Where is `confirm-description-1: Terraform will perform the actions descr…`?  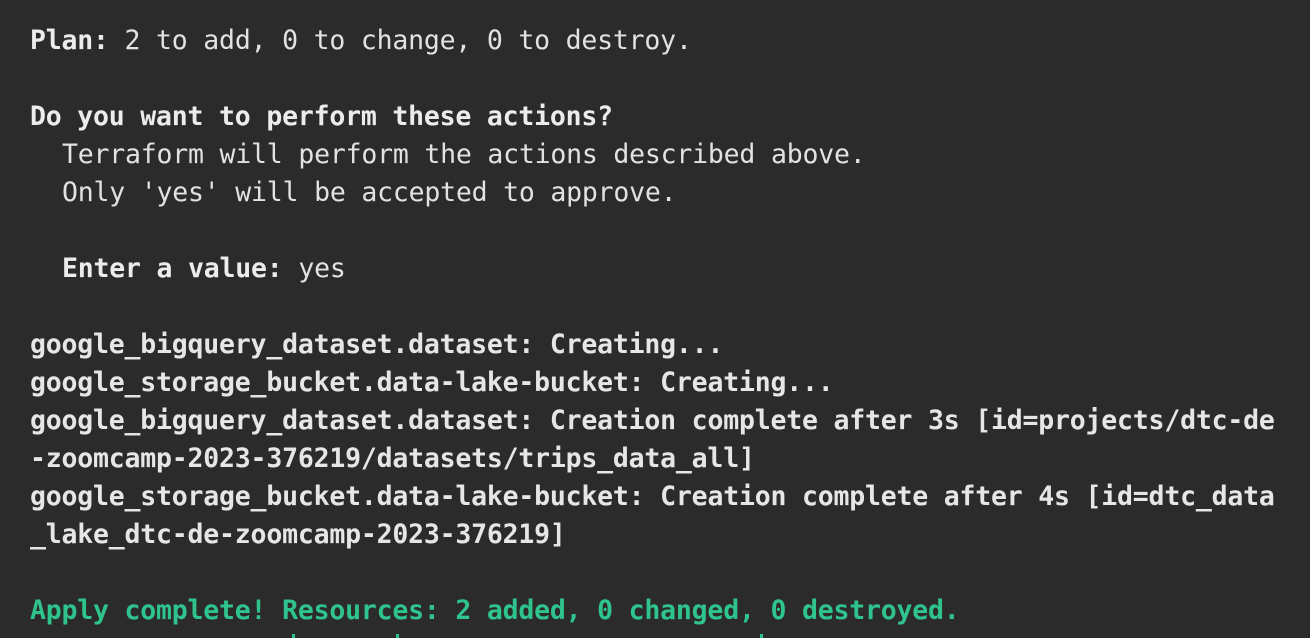 confirm-description-1: Terraform will perform the actions descr… is located at coordinates (464, 154).